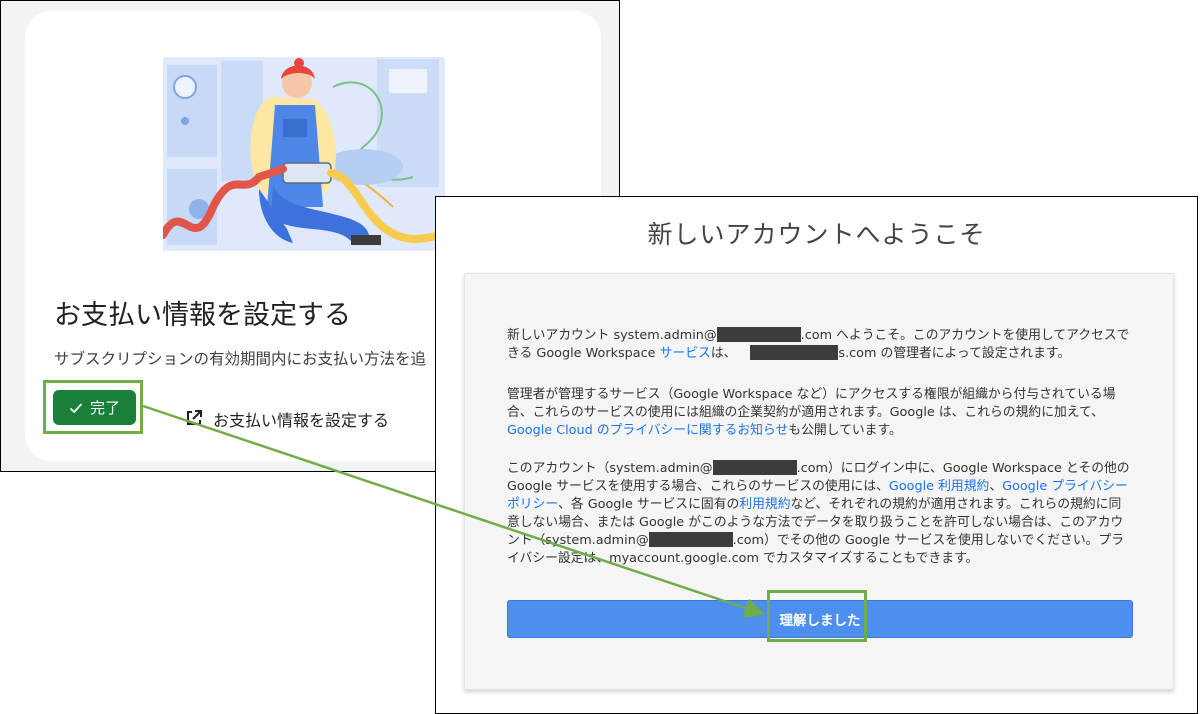 Image resolution: width=1200 pixels, height=714 pixels. What do you see at coordinates (954, 353) in the screenshot?
I see `text-segment: s.com の管理者によって設定されます。` at bounding box center [954, 353].